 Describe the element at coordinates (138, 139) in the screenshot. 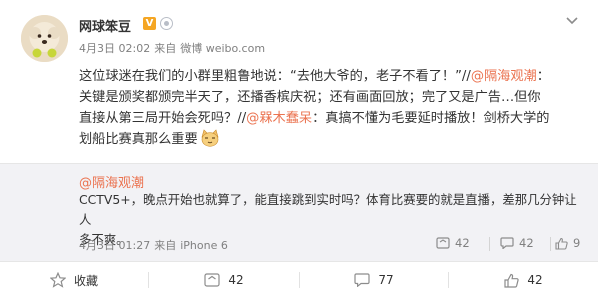

I see `post-text-line4: 划船比赛真那么重要` at that location.